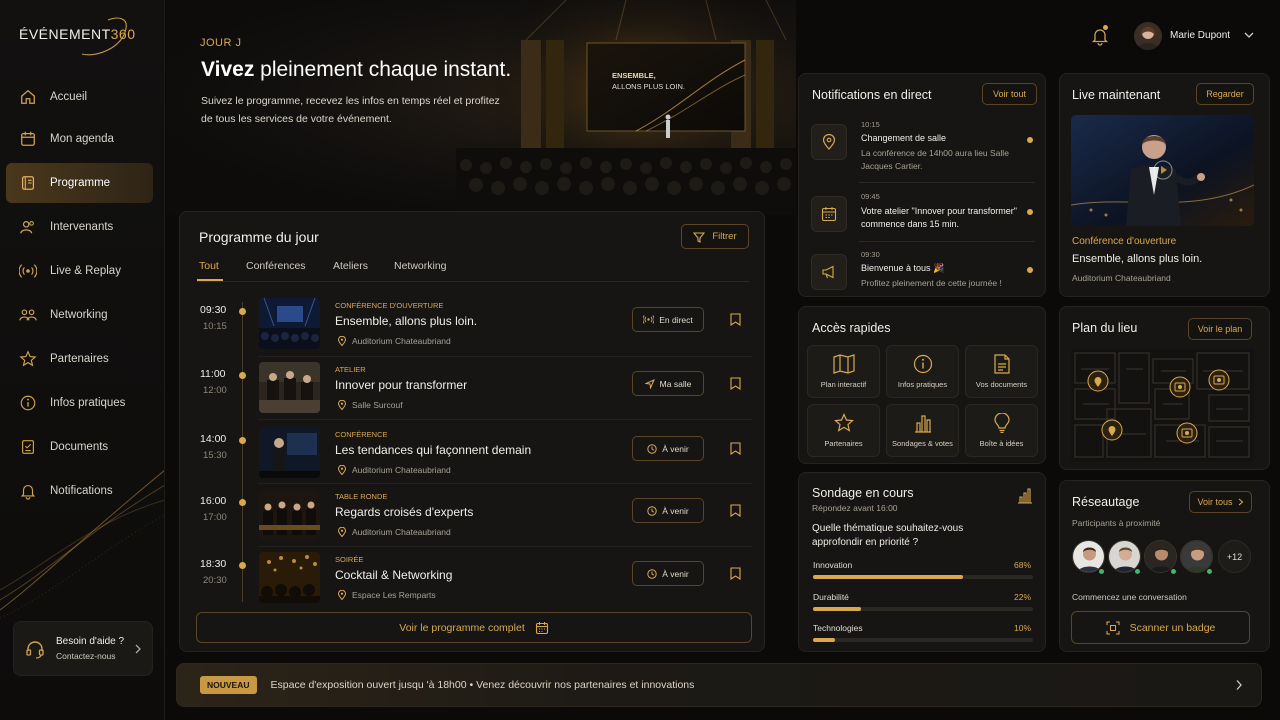 This screenshot has width=1280, height=720. I want to click on survey-option-fill, so click(837, 609).